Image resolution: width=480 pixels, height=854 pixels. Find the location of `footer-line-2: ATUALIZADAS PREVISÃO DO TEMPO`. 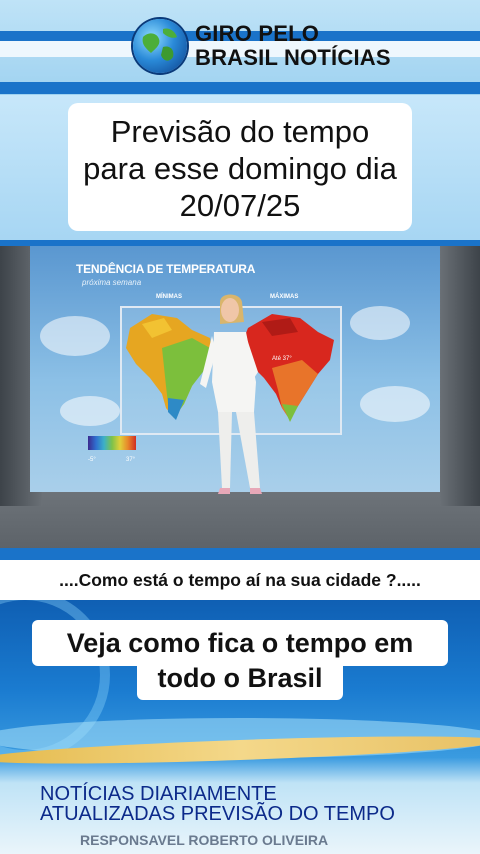

footer-line-2: ATUALIZADAS PREVISÃO DO TEMPO is located at coordinates (217, 814).